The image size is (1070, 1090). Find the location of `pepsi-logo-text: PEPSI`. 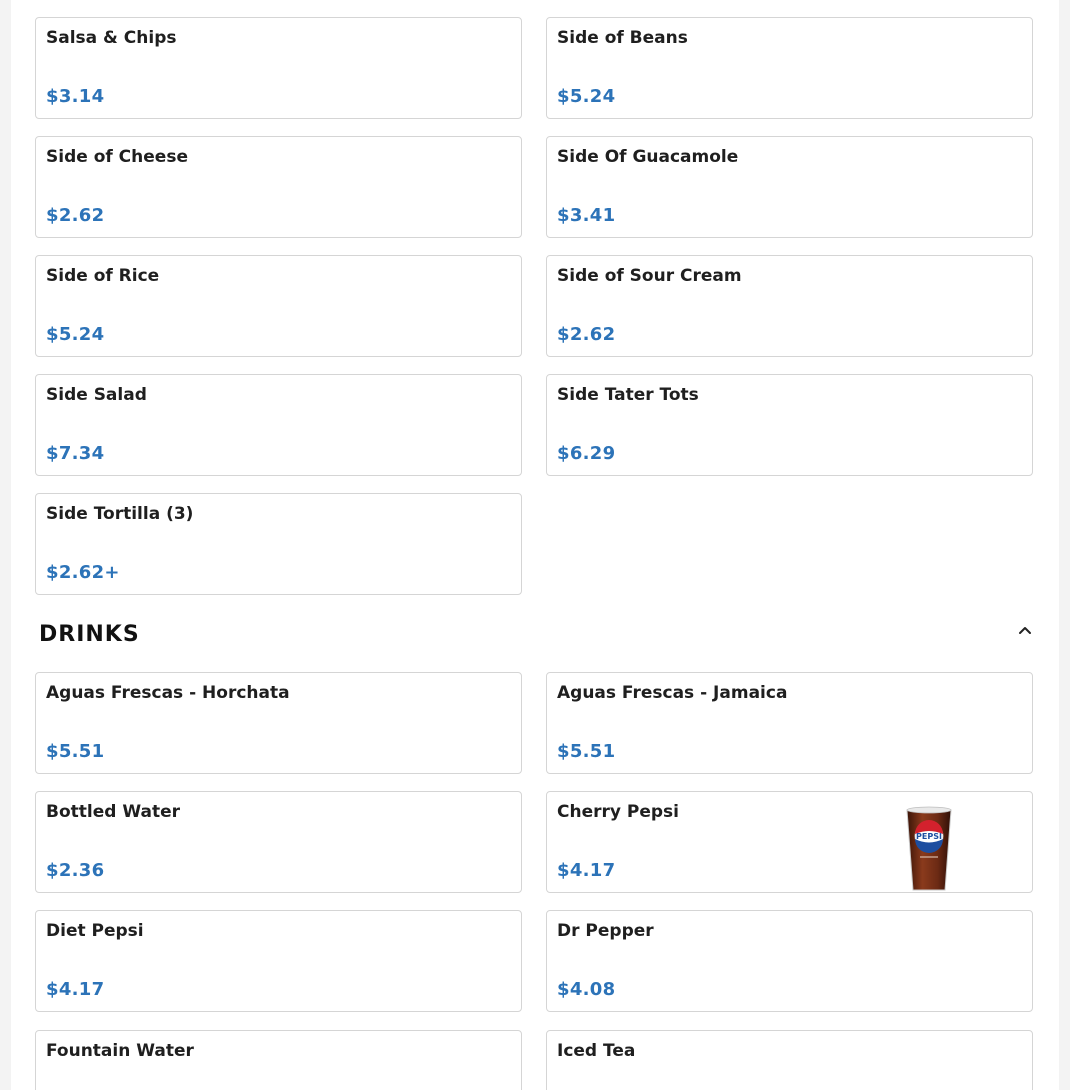

pepsi-logo-text: PEPSI is located at coordinates (929, 836).